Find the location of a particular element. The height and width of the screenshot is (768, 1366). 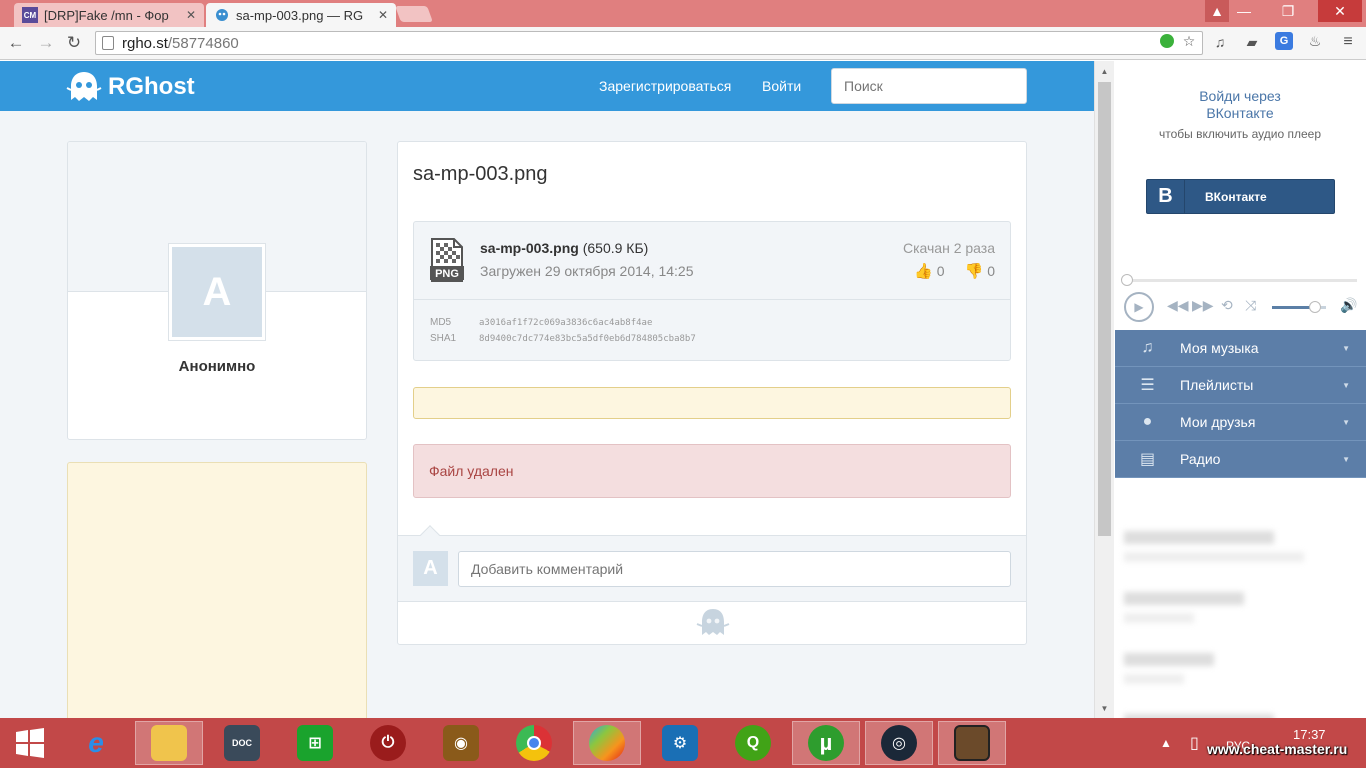

folder-icon is located at coordinates (169, 743).